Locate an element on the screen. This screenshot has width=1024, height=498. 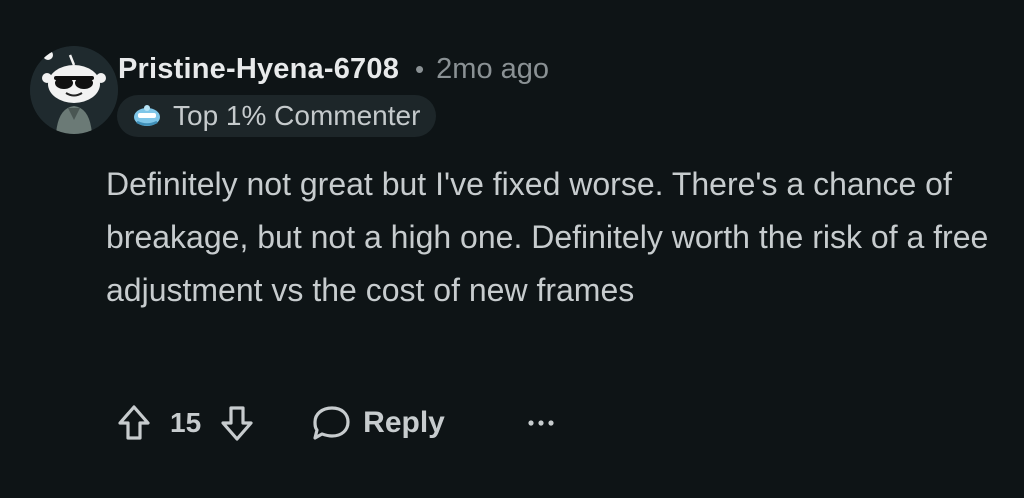
downvote-arrow-icon is located at coordinates (237, 423).